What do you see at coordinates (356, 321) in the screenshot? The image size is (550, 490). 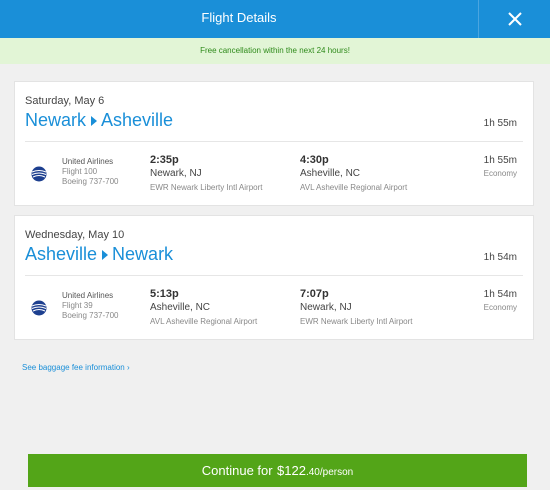 I see `arrival-airport: EWR Newark Liberty Intl Airport` at bounding box center [356, 321].